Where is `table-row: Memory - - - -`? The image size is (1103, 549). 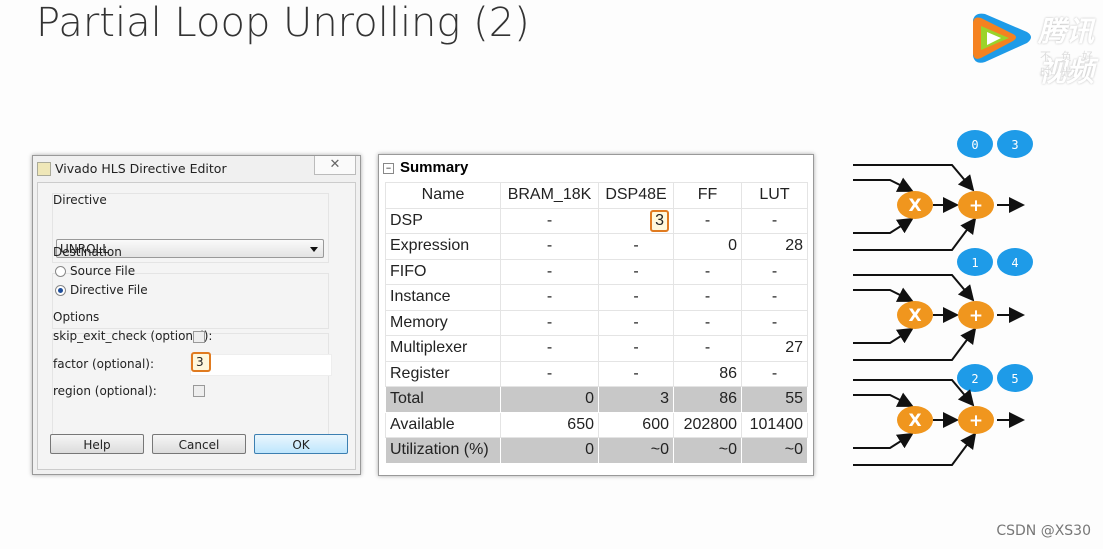
table-row: Memory - - - - is located at coordinates (596, 322).